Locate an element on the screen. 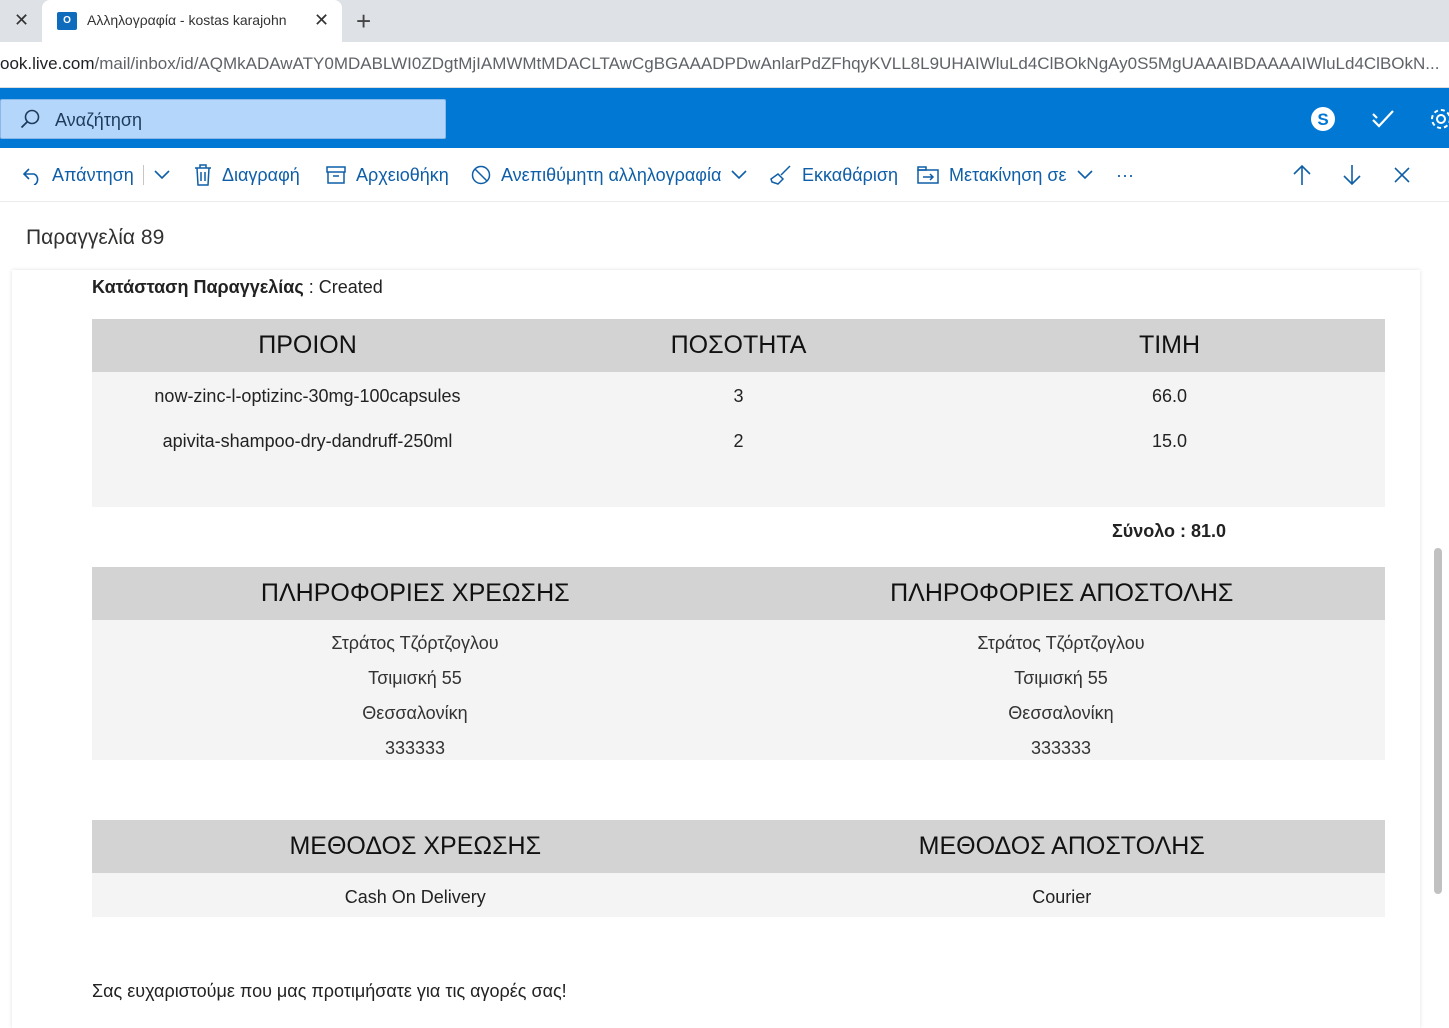 This screenshot has width=1449, height=1028. shipping-street: Τσιμισκή 55 is located at coordinates (1061, 678).